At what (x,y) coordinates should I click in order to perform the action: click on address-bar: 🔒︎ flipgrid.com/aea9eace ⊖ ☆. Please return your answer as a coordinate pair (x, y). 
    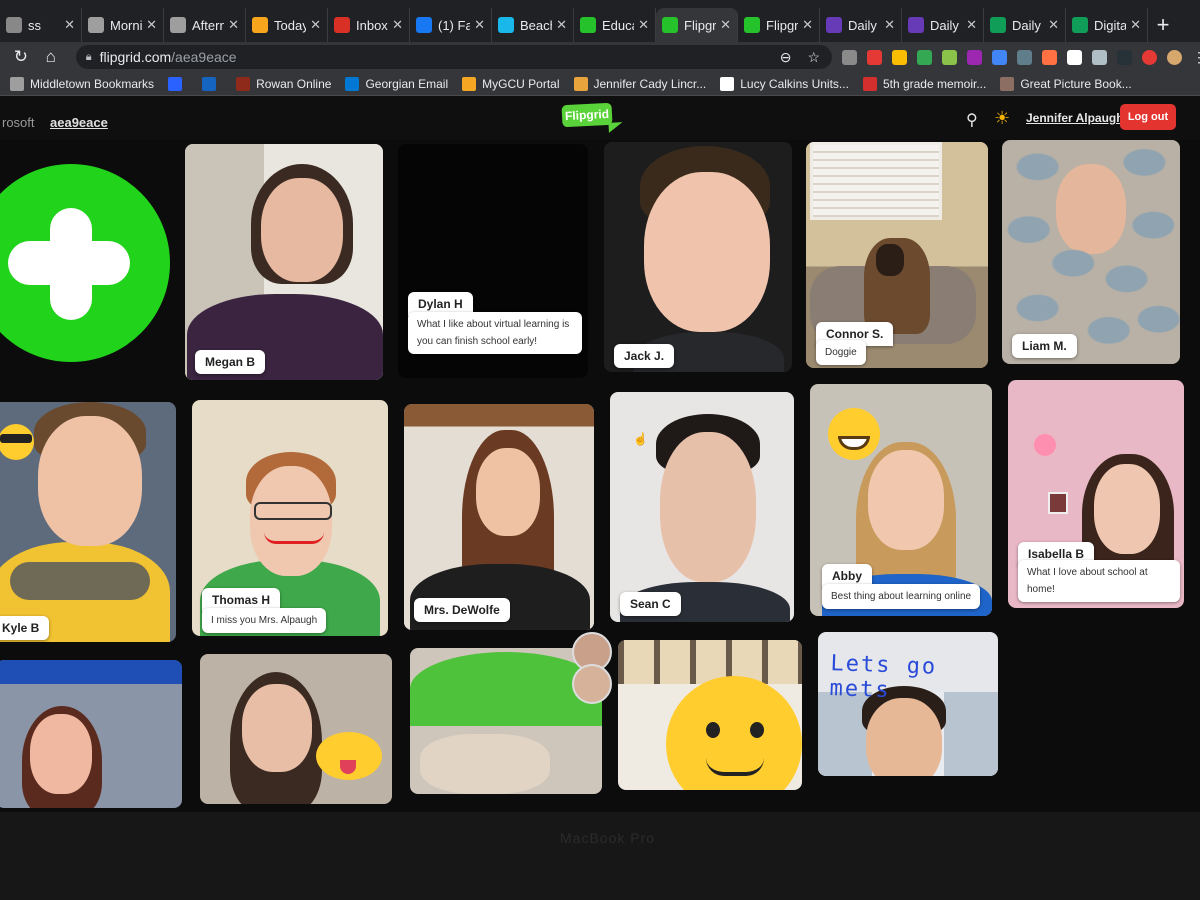
    Looking at the image, I should click on (454, 57).